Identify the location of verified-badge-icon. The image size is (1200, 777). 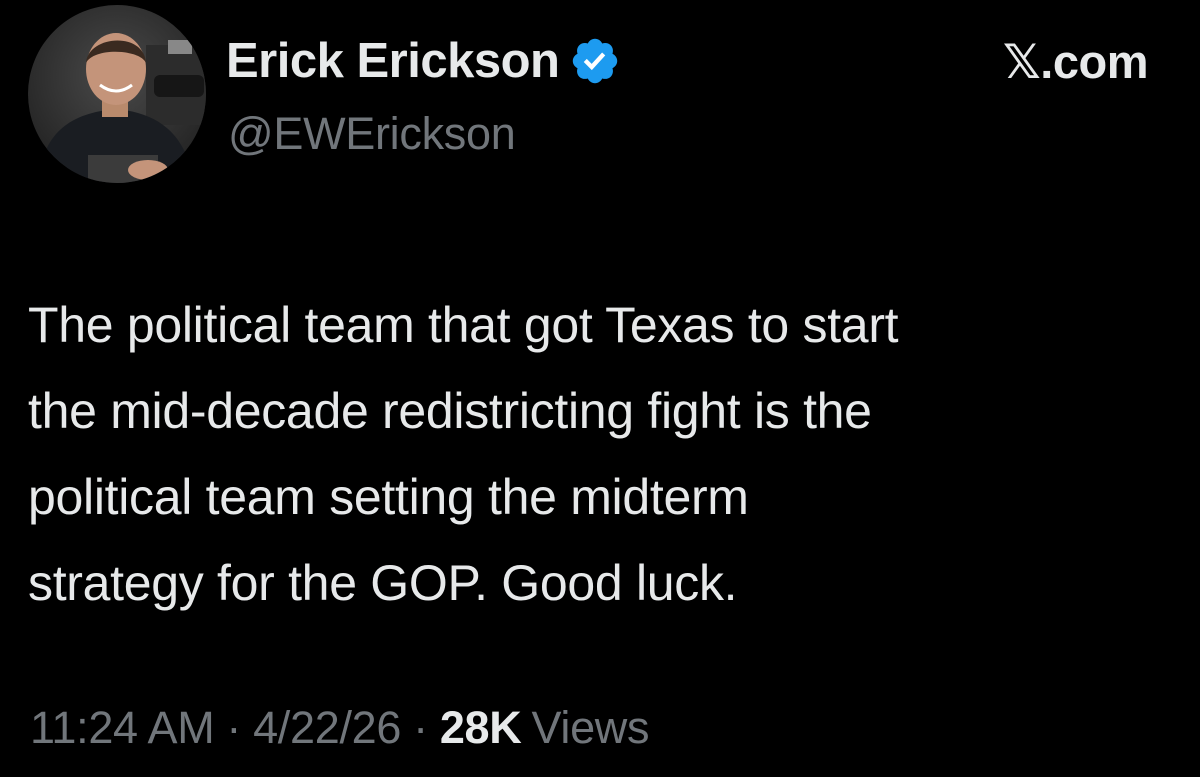
(595, 61).